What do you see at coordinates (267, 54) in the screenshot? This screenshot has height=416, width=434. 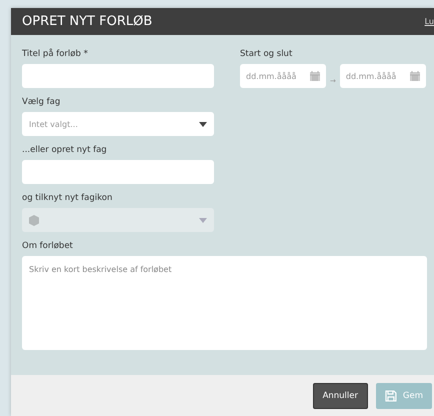 I see `field-label: Start og slut` at bounding box center [267, 54].